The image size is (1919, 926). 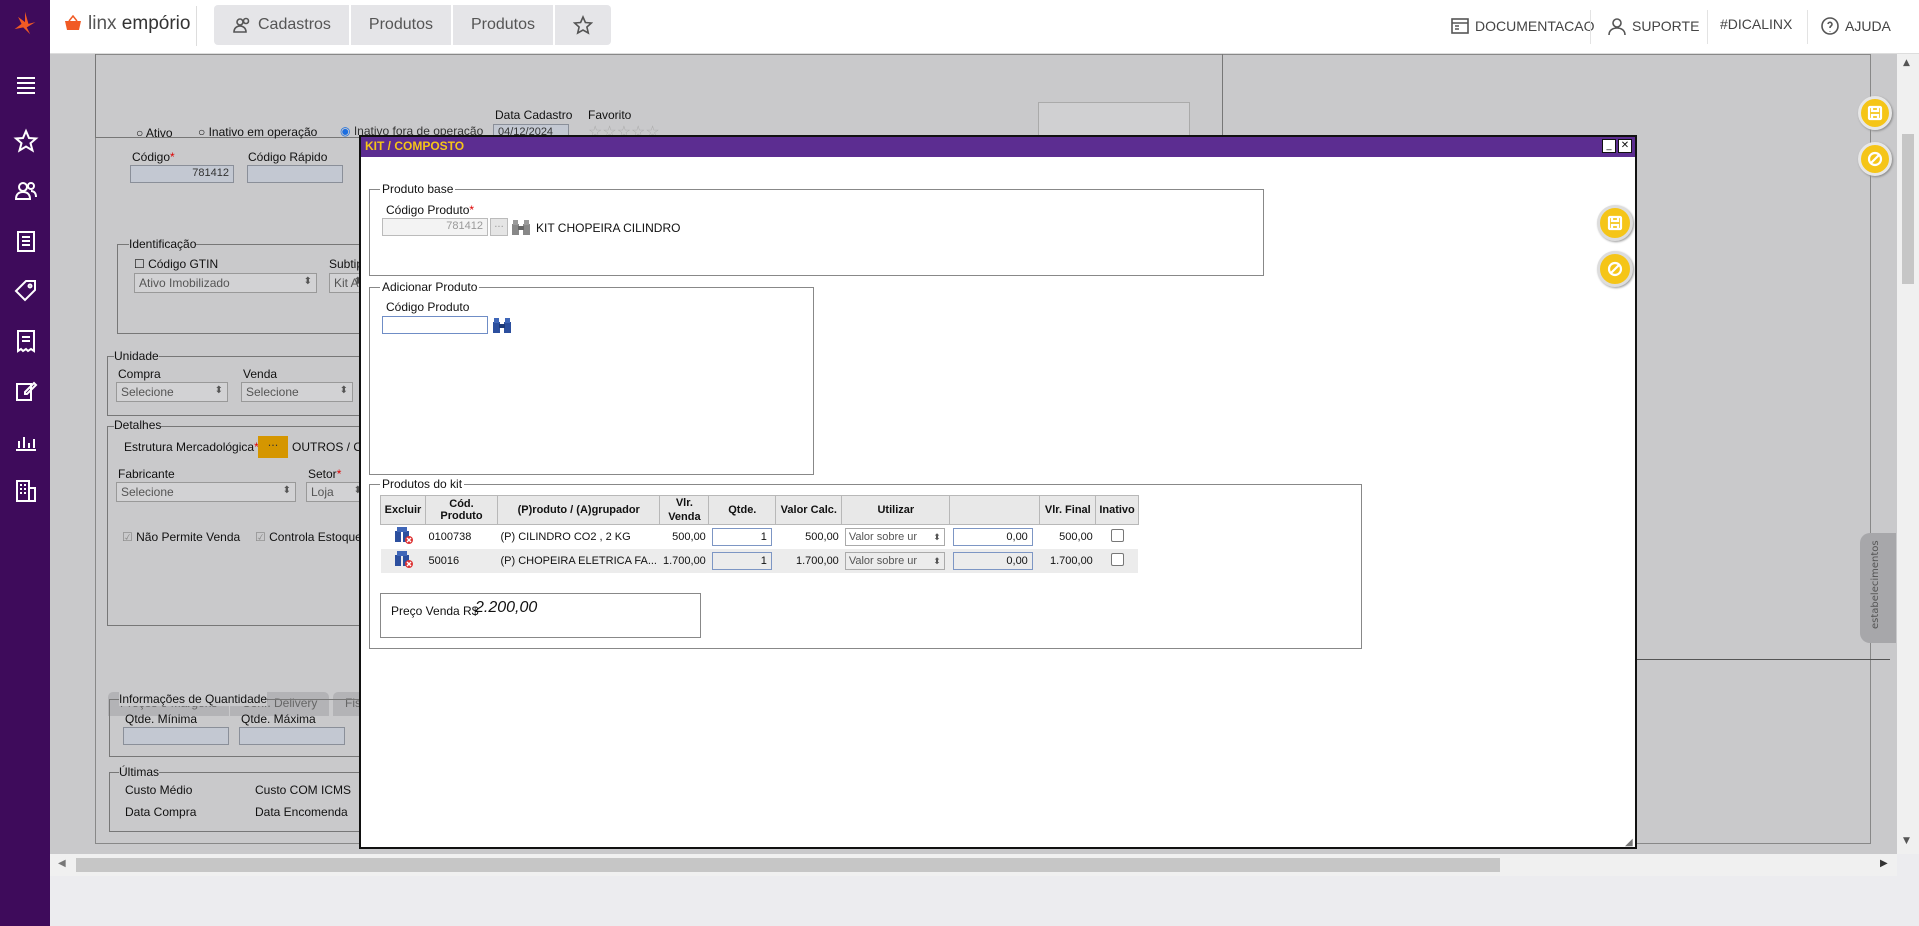 What do you see at coordinates (181, 537) in the screenshot?
I see `nao-permite-venda-checkbox: ☑ Não Permite Venda` at bounding box center [181, 537].